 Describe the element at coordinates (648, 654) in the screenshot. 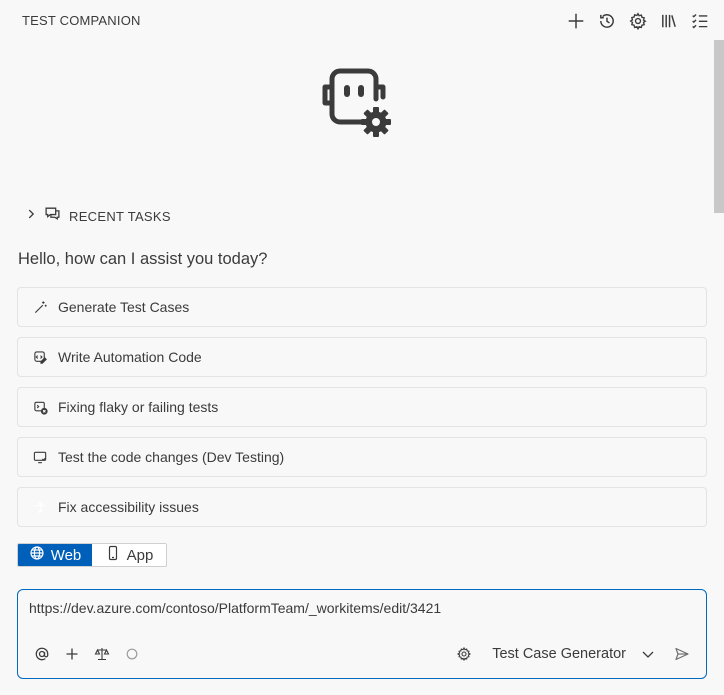

I see `chevron-down-icon` at that location.